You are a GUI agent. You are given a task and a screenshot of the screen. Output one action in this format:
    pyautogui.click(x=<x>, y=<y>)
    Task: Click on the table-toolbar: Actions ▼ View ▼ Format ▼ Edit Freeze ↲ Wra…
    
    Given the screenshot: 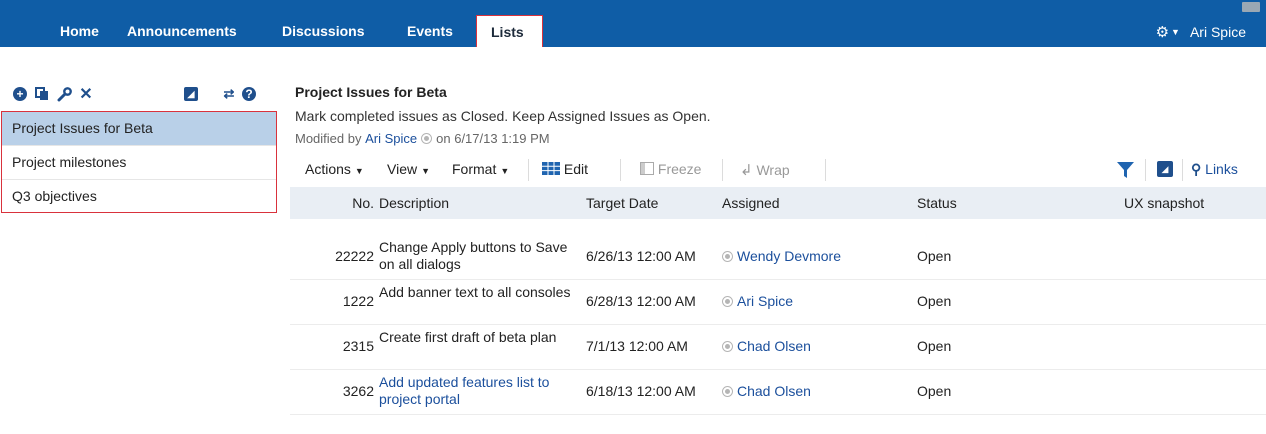 What is the action you would take?
    pyautogui.click(x=780, y=170)
    